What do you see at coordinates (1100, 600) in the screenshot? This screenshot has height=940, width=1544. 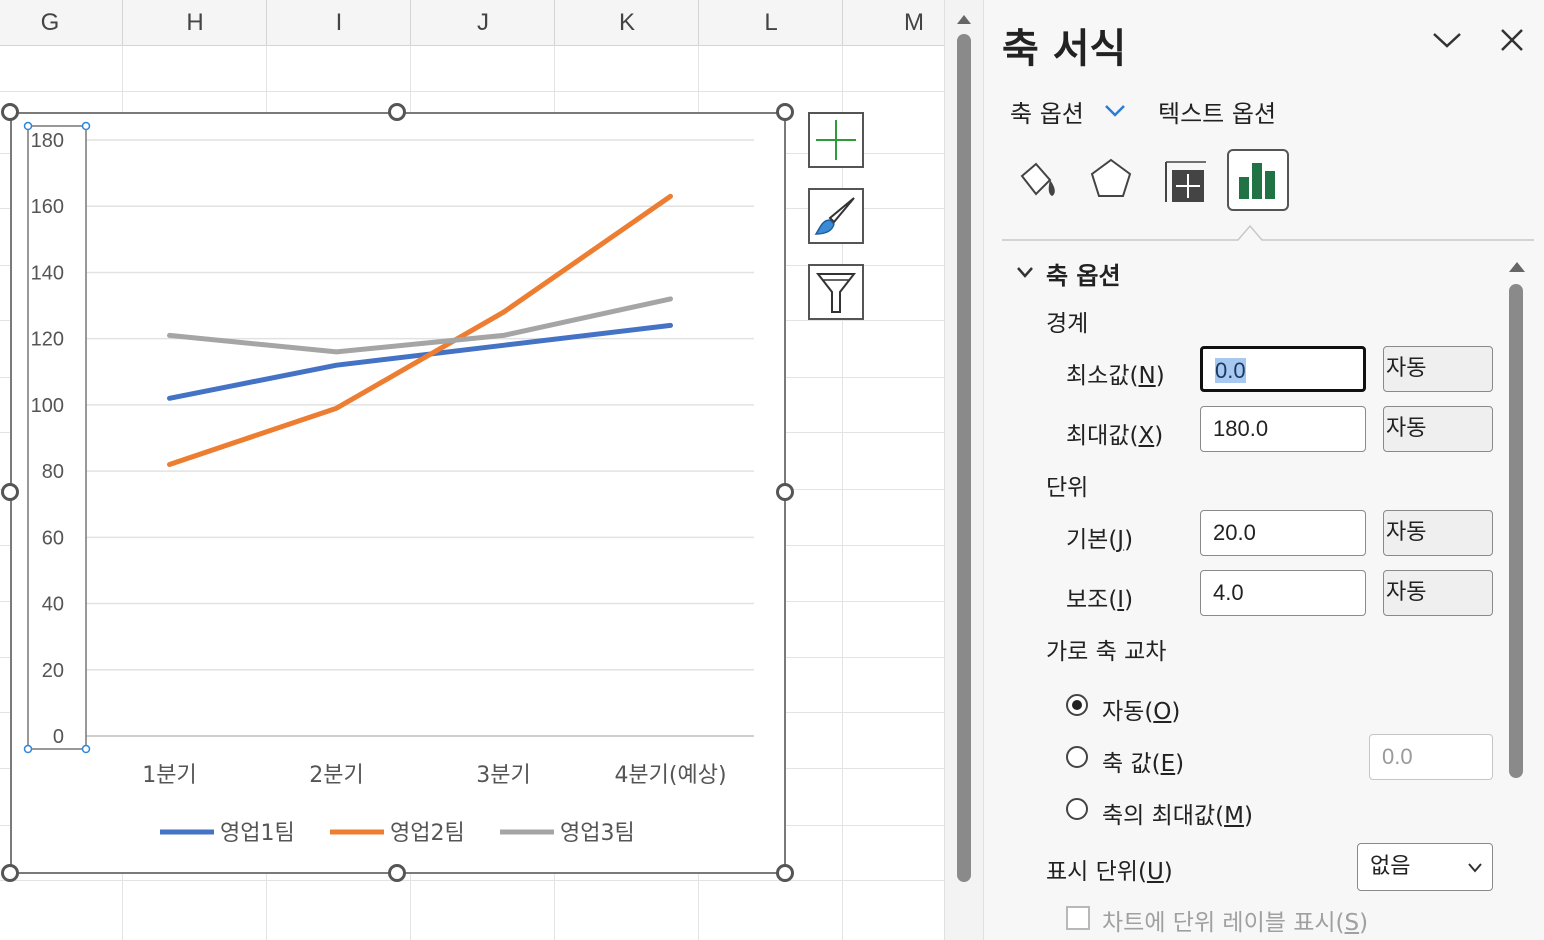 I see `minor-unit-label: 보조(I)` at bounding box center [1100, 600].